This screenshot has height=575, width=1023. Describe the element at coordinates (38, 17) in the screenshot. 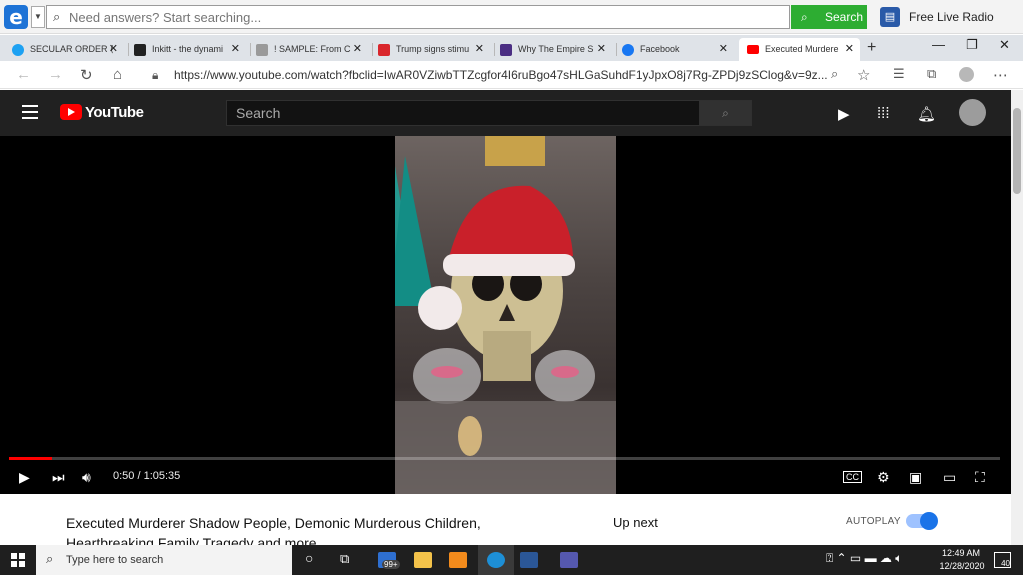

I see `toolbar-dropdown-button: ▼` at that location.